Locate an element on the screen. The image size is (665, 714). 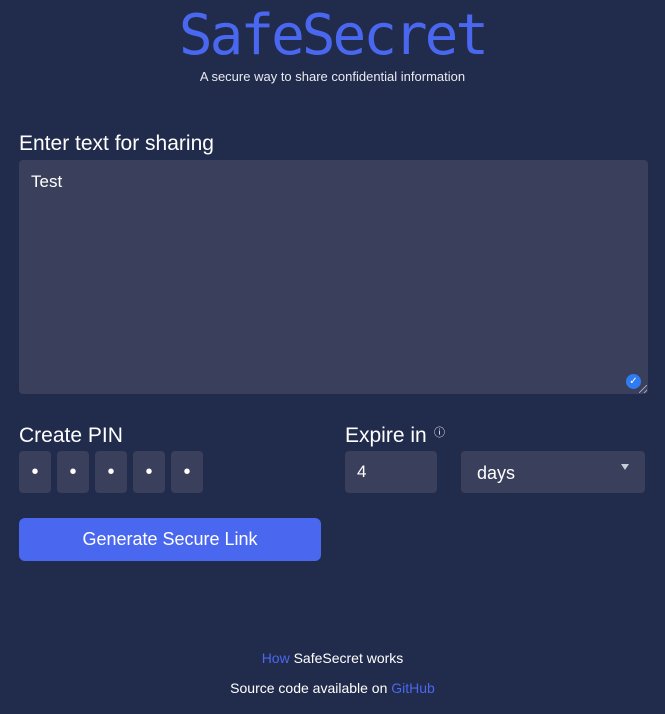
source-text: Source code available on is located at coordinates (311, 688).